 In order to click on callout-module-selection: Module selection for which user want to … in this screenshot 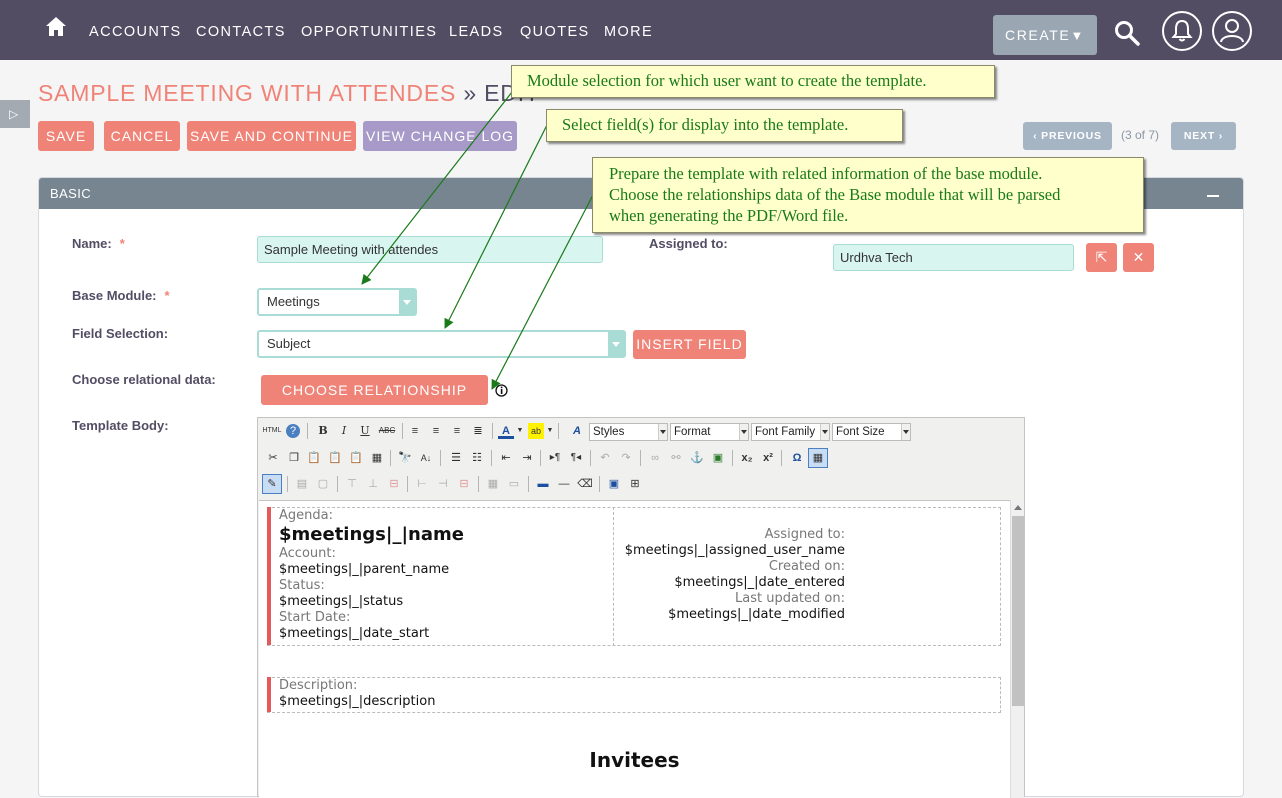, I will do `click(753, 81)`.